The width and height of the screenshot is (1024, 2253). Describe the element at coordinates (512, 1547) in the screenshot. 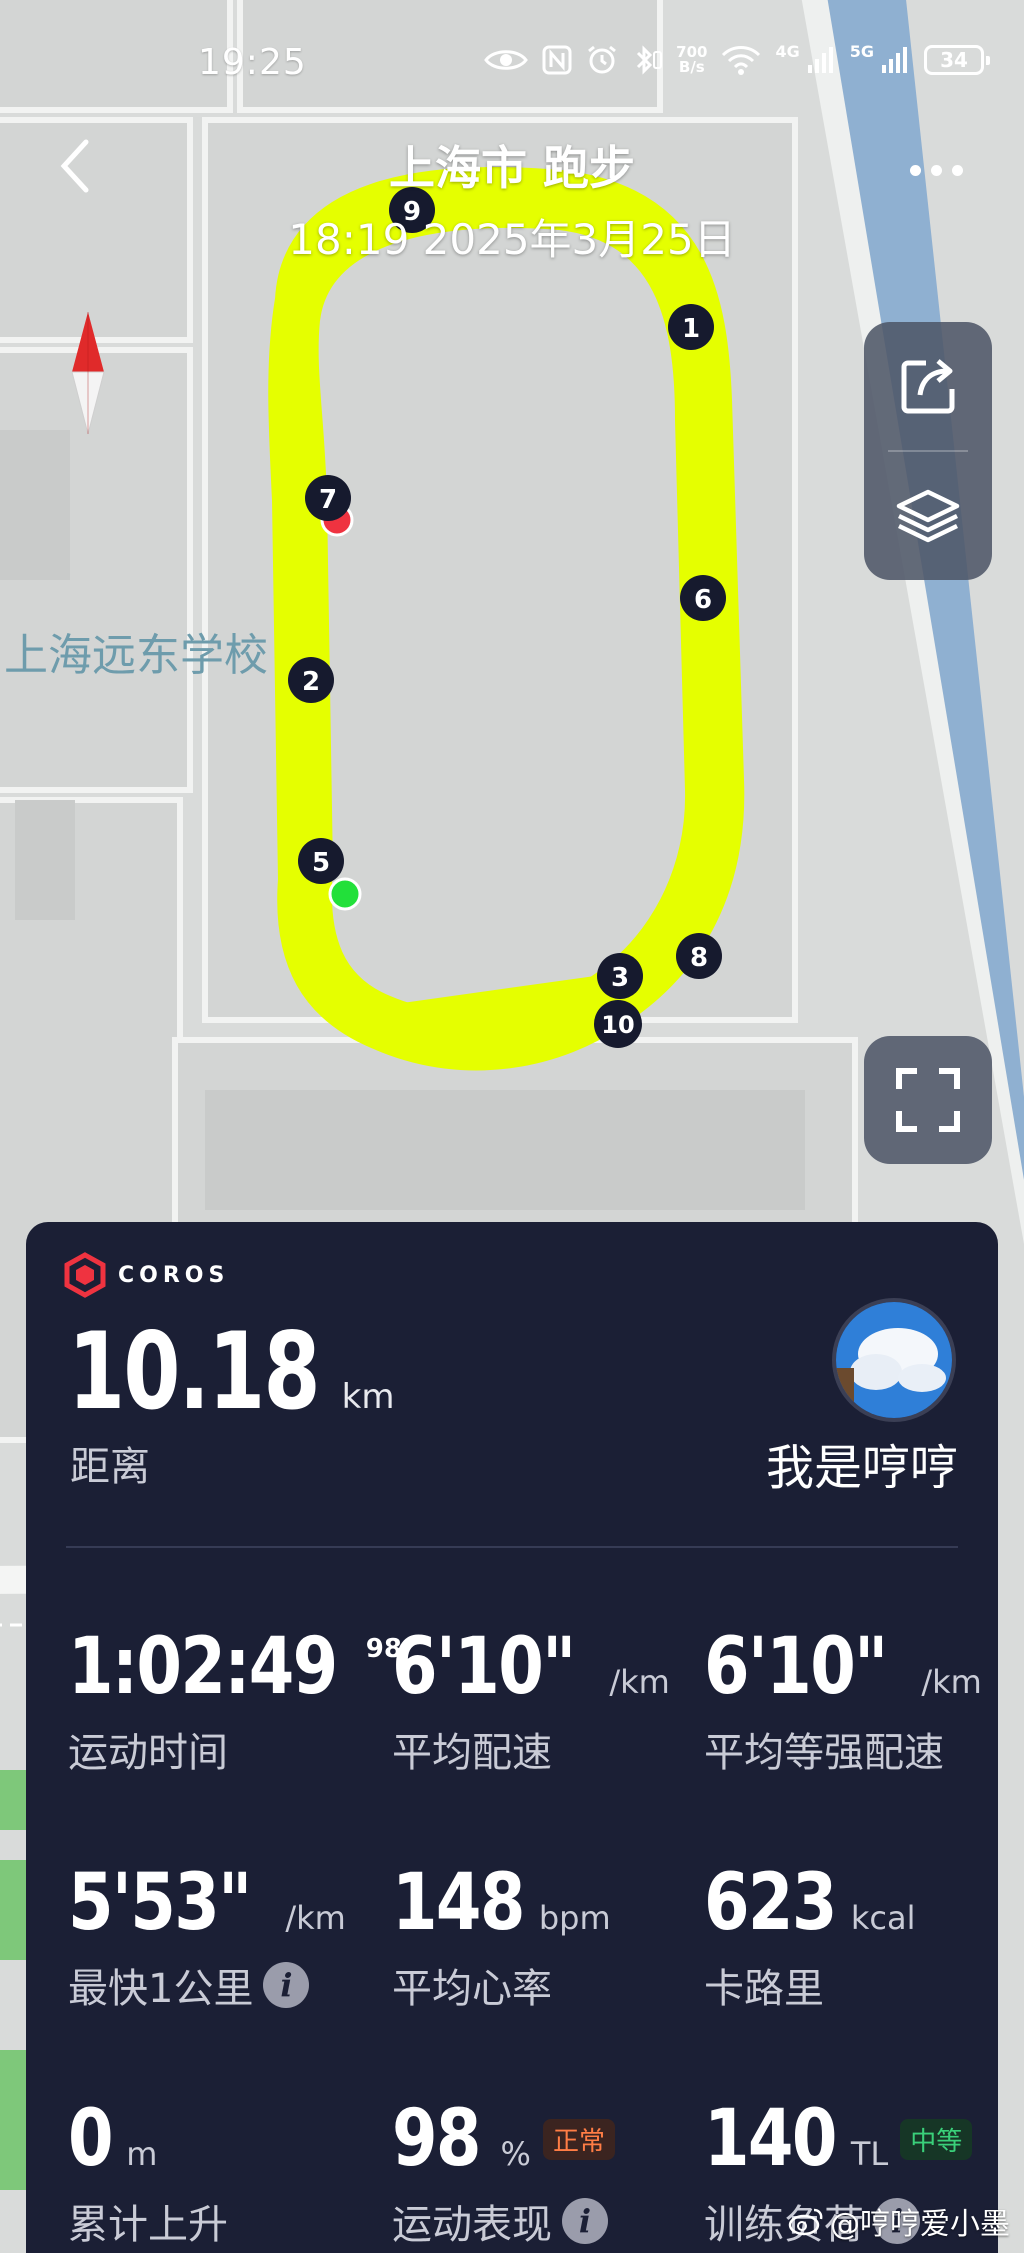

I see `card-divider` at that location.